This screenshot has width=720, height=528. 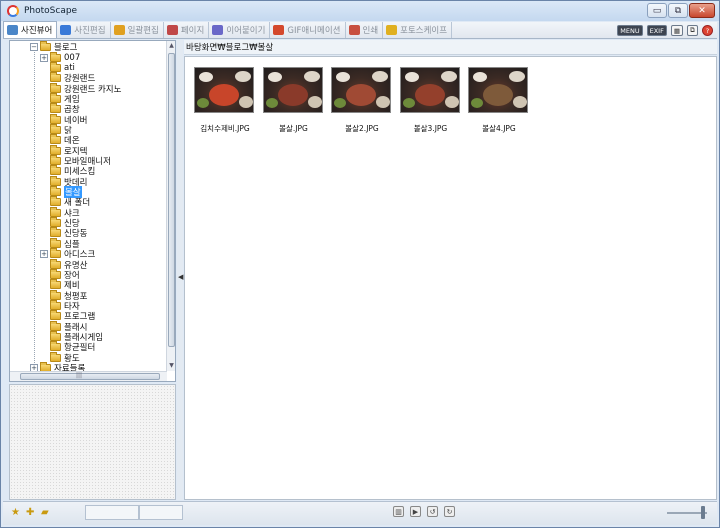 I want to click on thumbnail-filename: 김치수제비.JPG, so click(x=225, y=128).